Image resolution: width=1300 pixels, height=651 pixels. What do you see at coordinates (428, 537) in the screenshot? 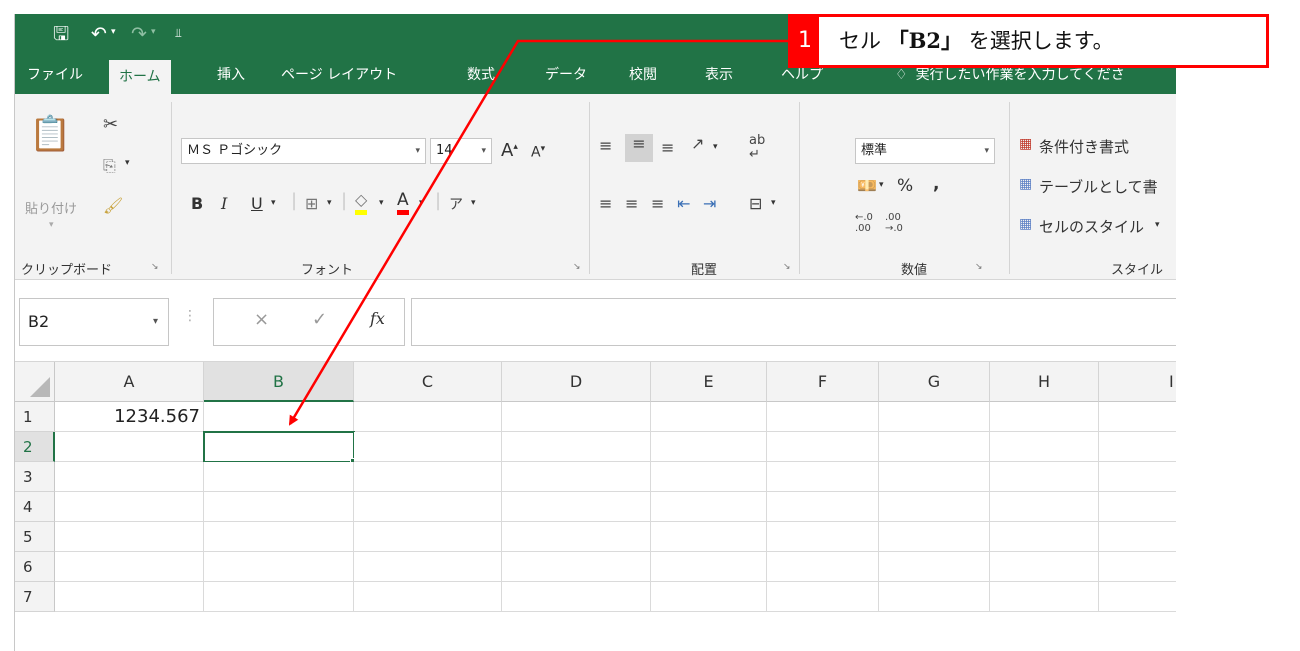
I see `cell-c5` at bounding box center [428, 537].